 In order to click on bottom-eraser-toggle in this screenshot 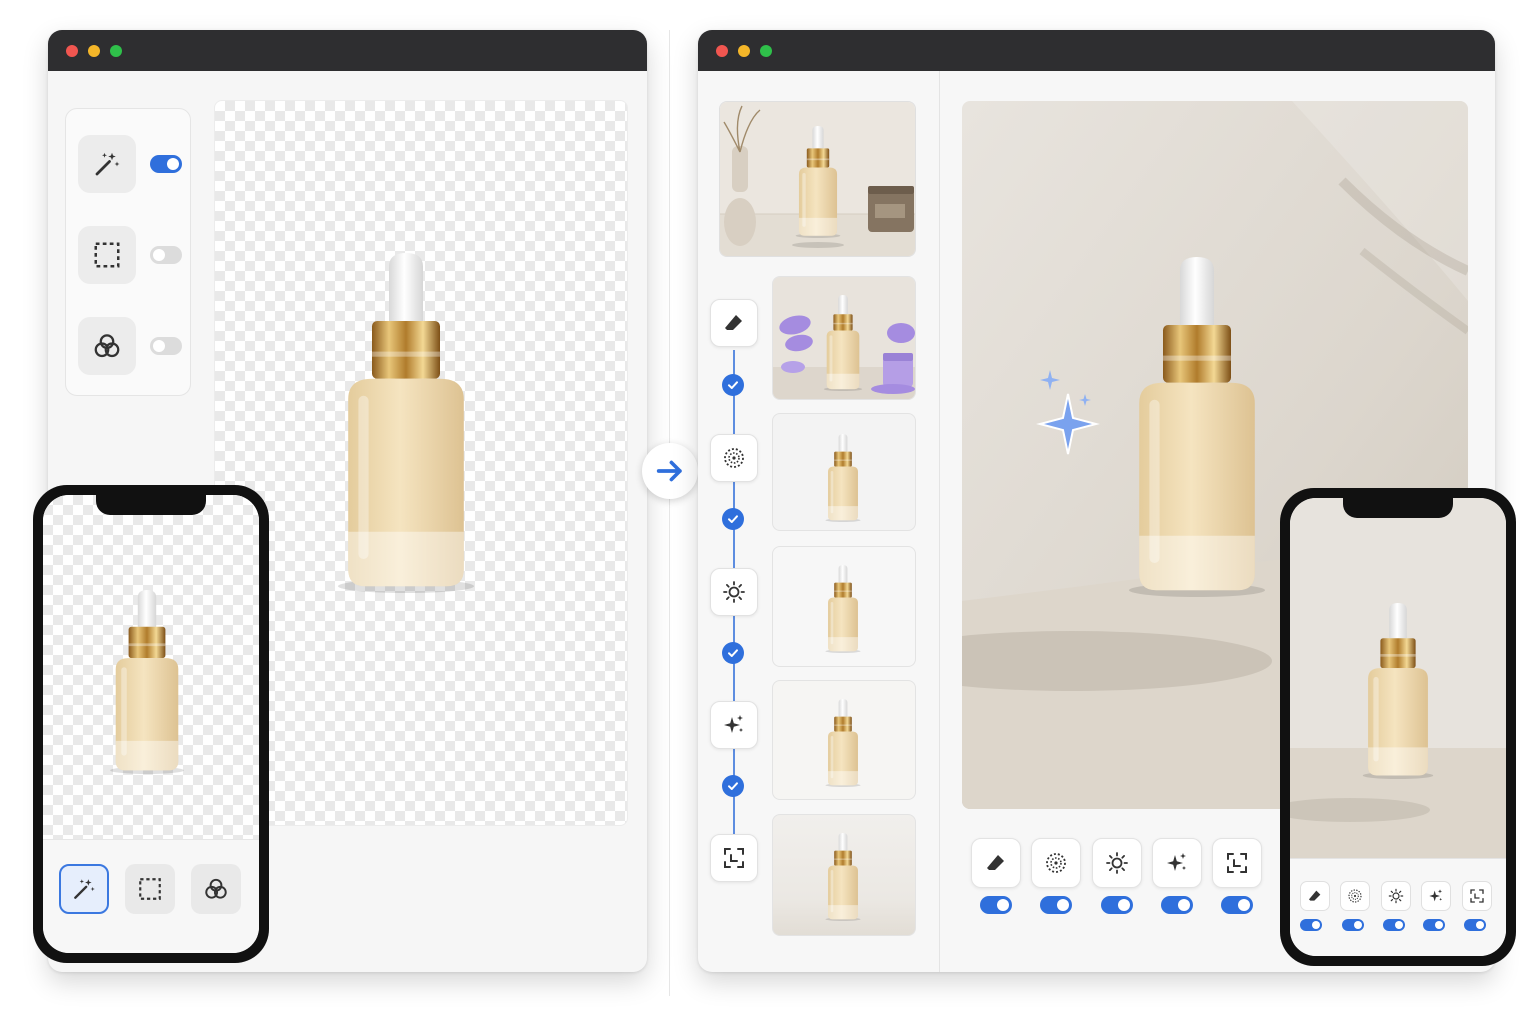, I will do `click(996, 905)`.